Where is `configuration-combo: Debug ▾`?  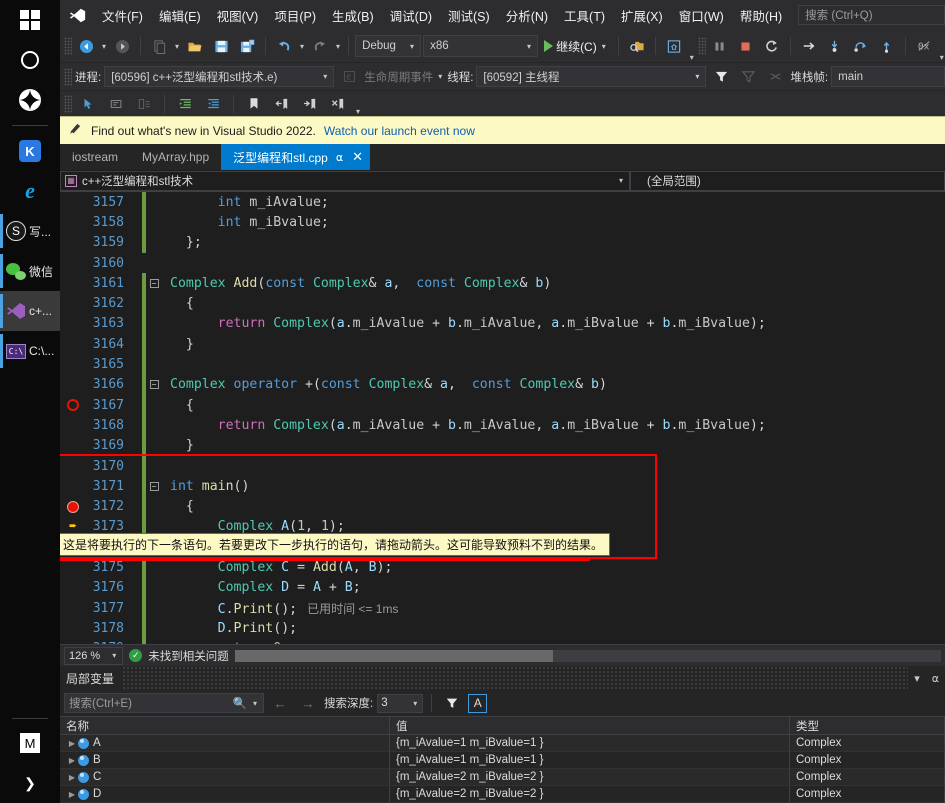
configuration-combo: Debug ▾ is located at coordinates (388, 46).